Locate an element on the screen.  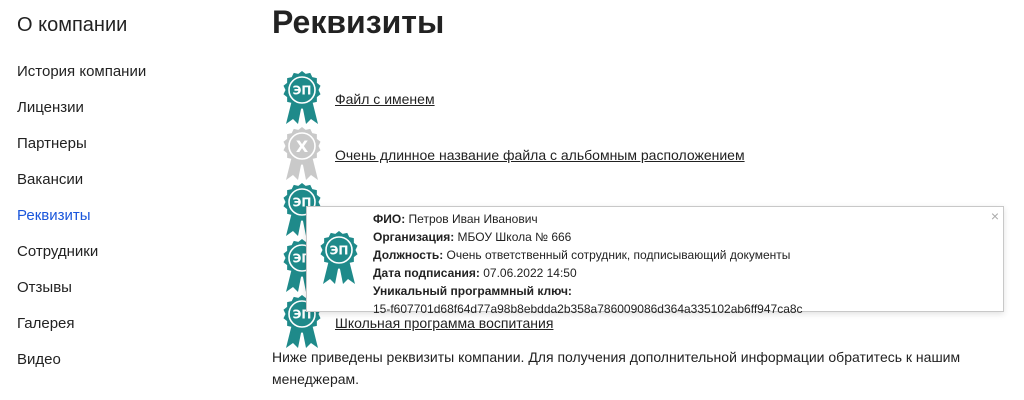
organization-label: Организация: is located at coordinates (414, 237).